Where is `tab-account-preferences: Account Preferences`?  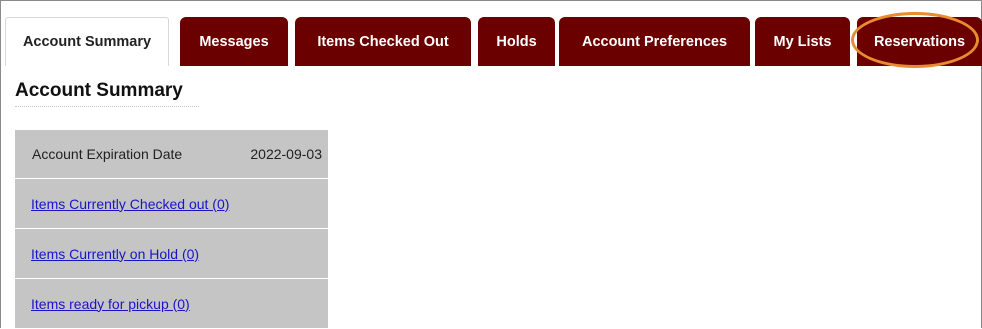 tab-account-preferences: Account Preferences is located at coordinates (654, 41).